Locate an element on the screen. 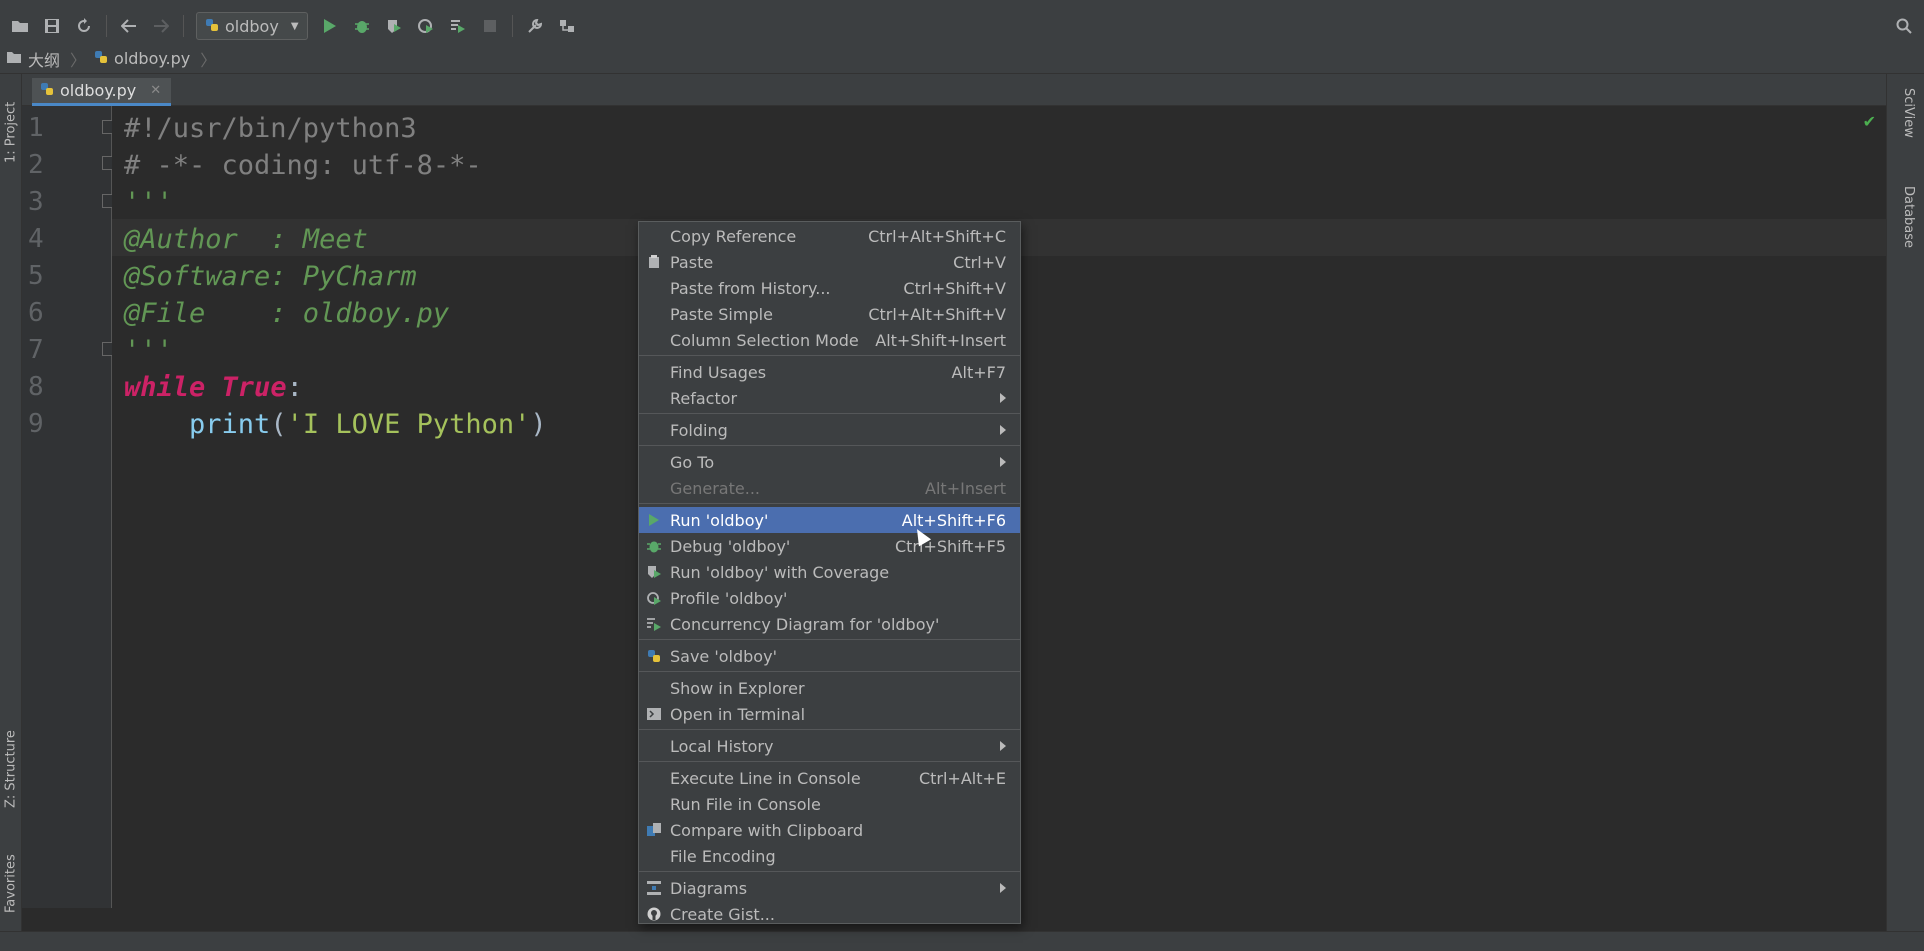 This screenshot has height=951, width=1924. menu-execute-line-in-console: Execute Line in Console Ctrl+Alt+E is located at coordinates (829, 778).